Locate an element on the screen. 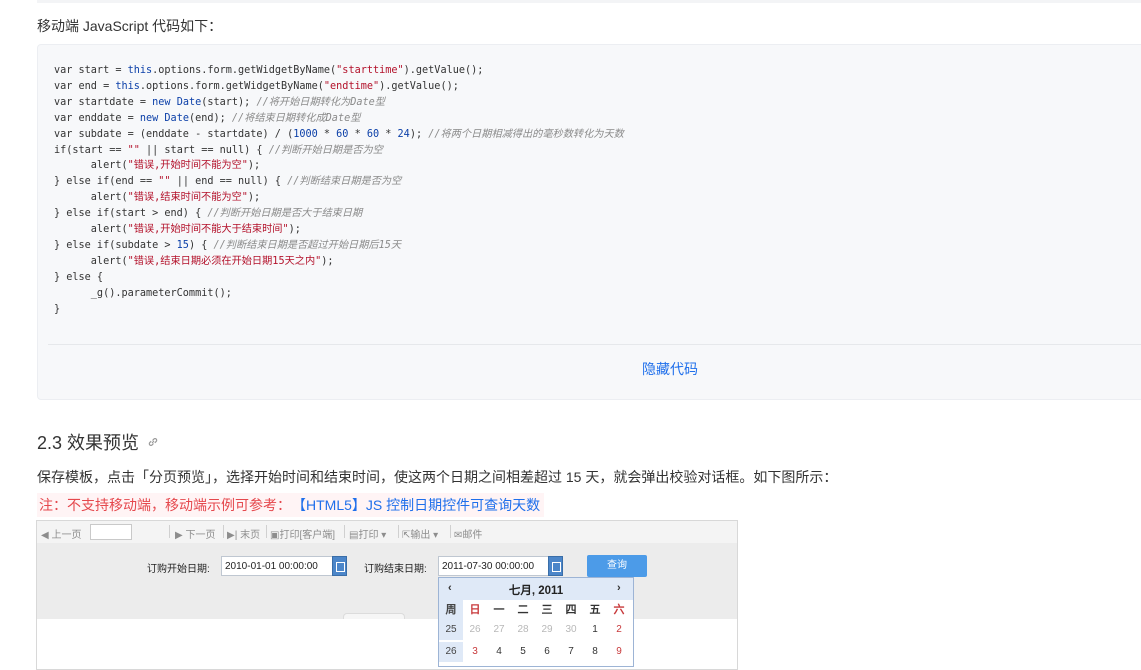 This screenshot has width=1141, height=670. day-of-week-row: 周 日 一 二 三 四 五 六 is located at coordinates (536, 610).